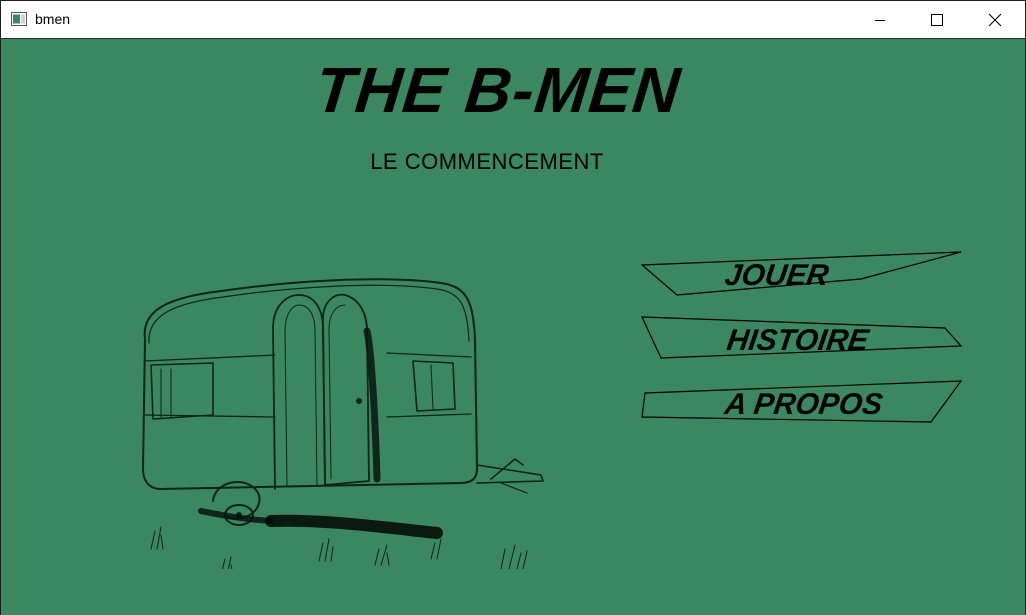 The image size is (1026, 615). I want to click on close-button, so click(995, 19).